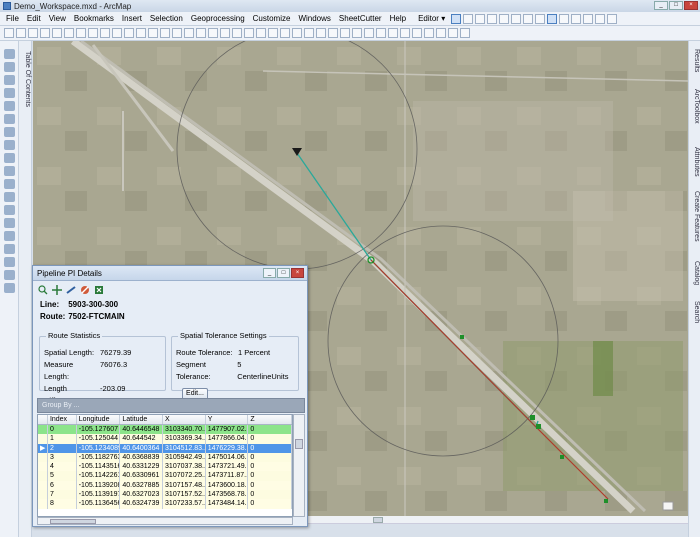  Describe the element at coordinates (576, 18) in the screenshot. I see `attributes-icon` at that location.